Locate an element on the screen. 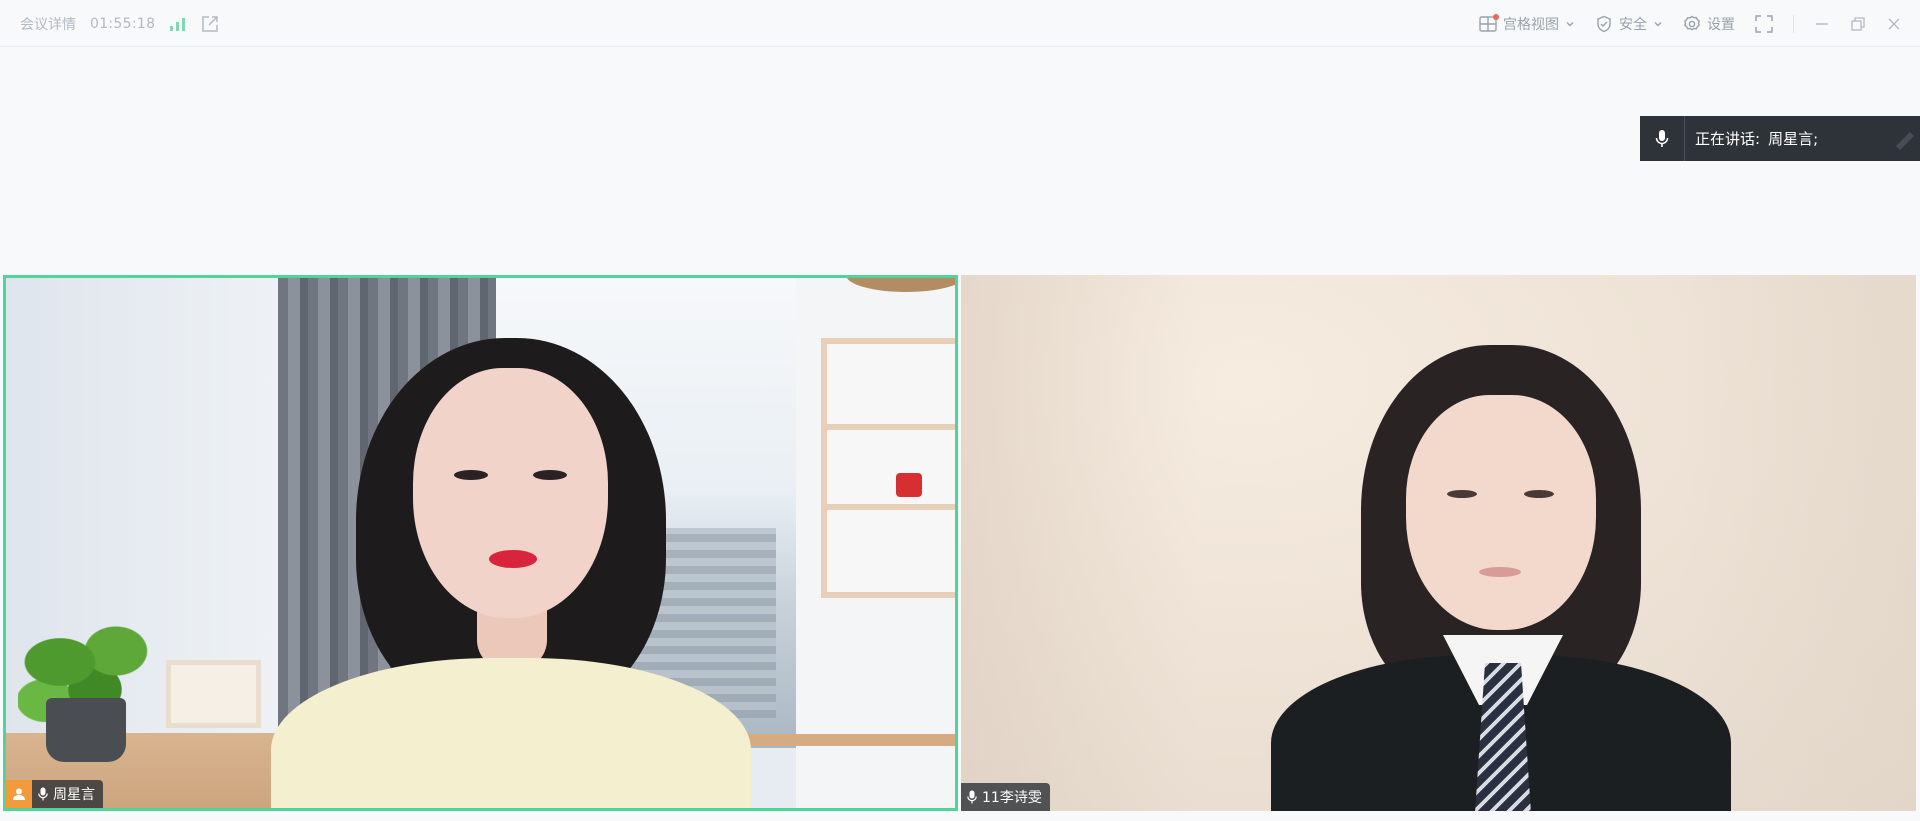 The height and width of the screenshot is (821, 1920). security-button: 安全 is located at coordinates (1629, 24).